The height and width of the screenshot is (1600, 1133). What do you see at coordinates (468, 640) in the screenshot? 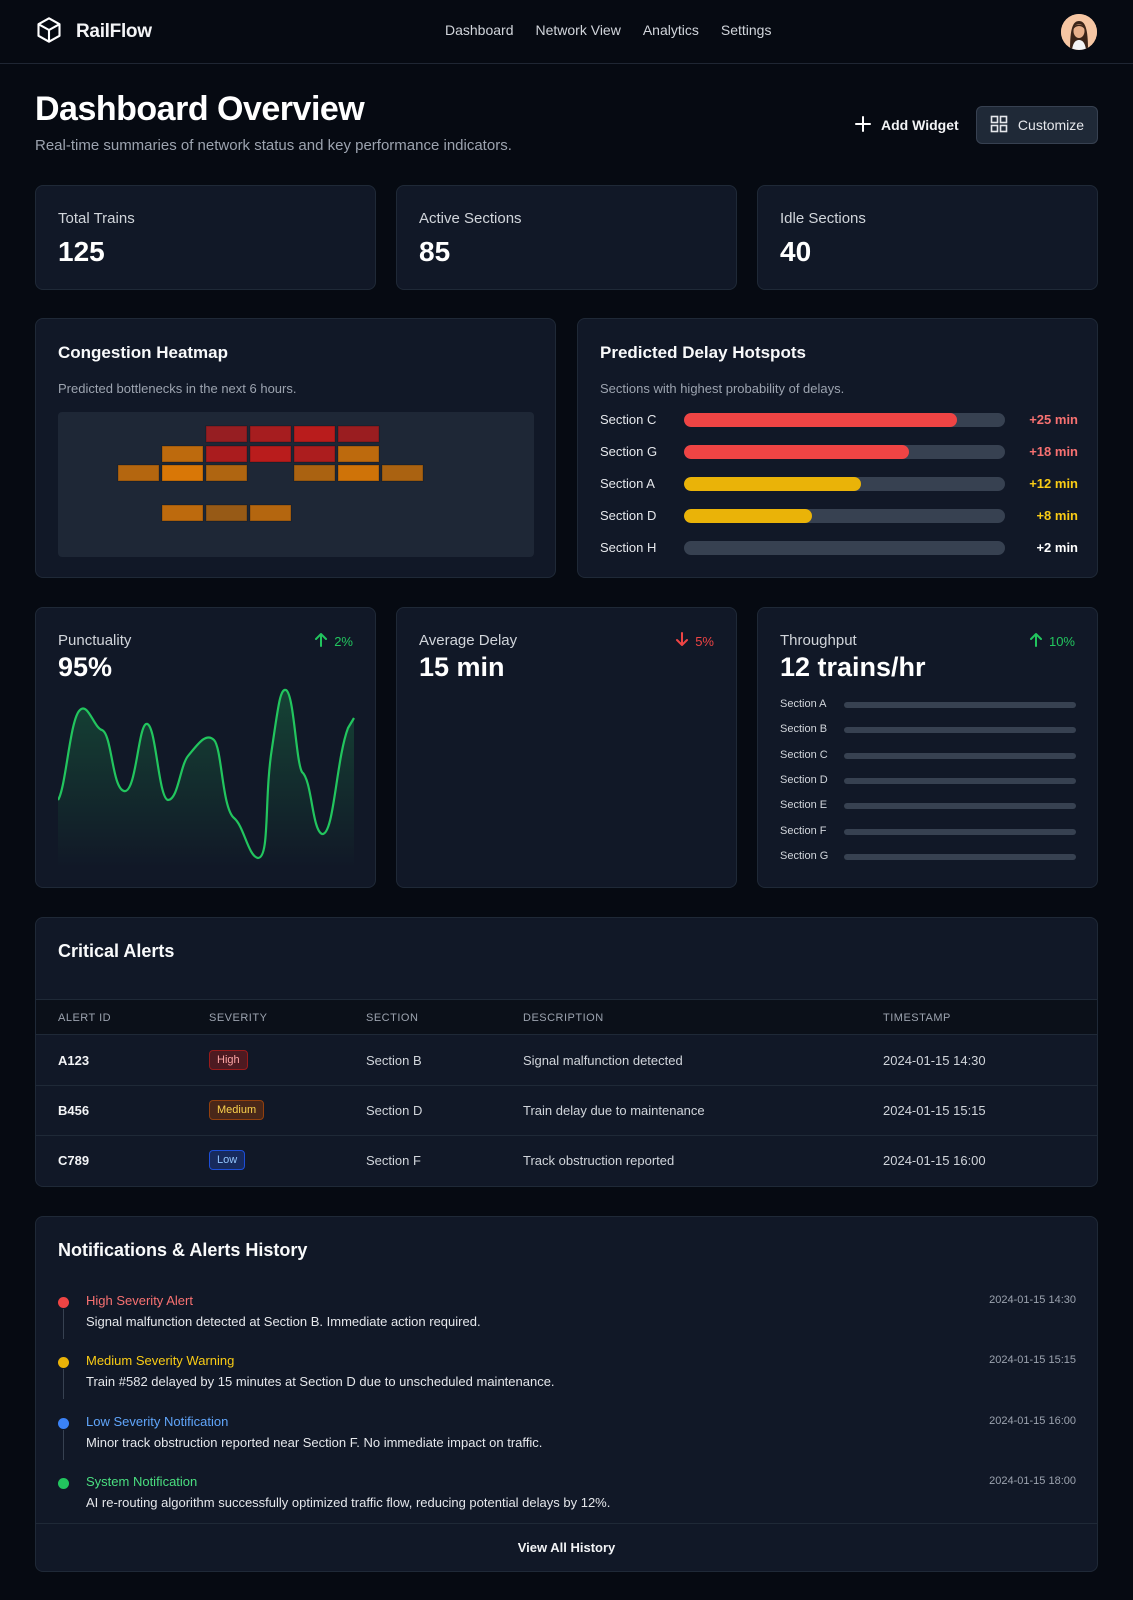
I see `kpi-label: Average Delay` at bounding box center [468, 640].